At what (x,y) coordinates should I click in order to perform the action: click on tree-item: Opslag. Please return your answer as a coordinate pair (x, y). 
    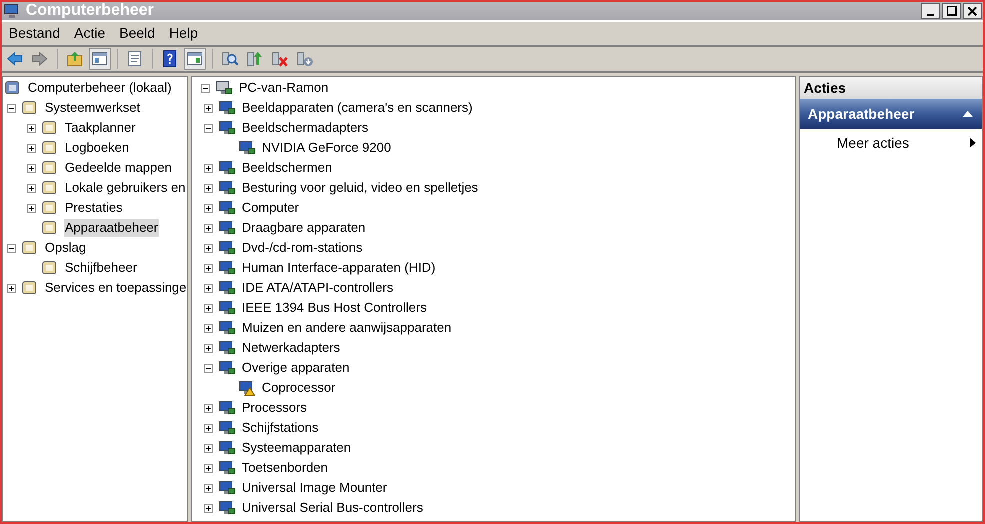
    Looking at the image, I should click on (66, 248).